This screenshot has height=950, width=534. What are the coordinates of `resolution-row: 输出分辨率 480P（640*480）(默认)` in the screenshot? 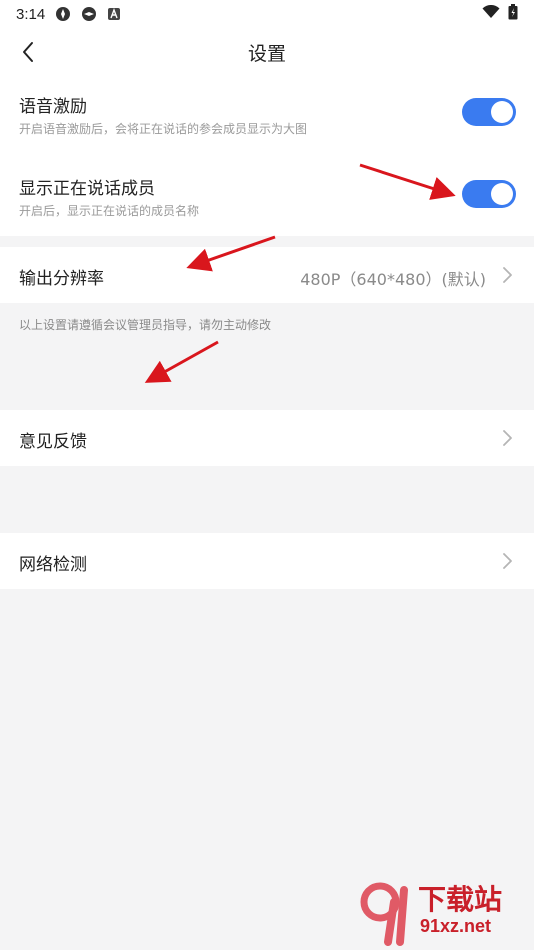 It's located at (267, 275).